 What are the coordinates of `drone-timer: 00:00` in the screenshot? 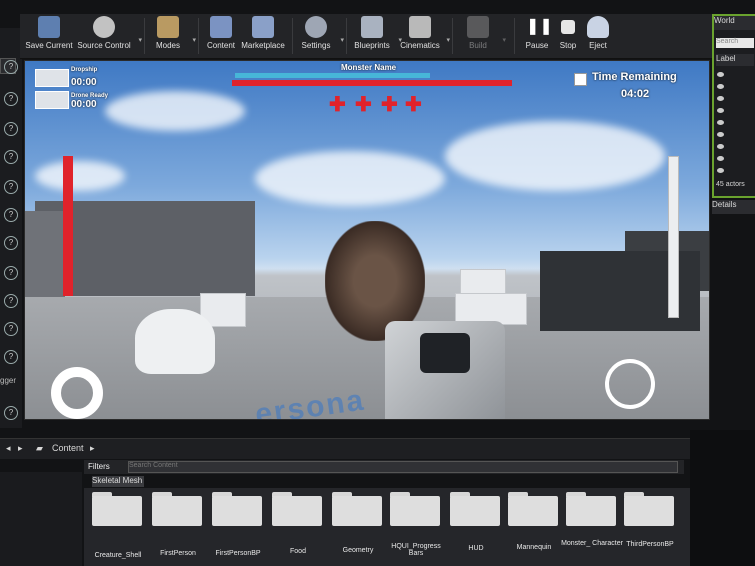 It's located at (84, 104).